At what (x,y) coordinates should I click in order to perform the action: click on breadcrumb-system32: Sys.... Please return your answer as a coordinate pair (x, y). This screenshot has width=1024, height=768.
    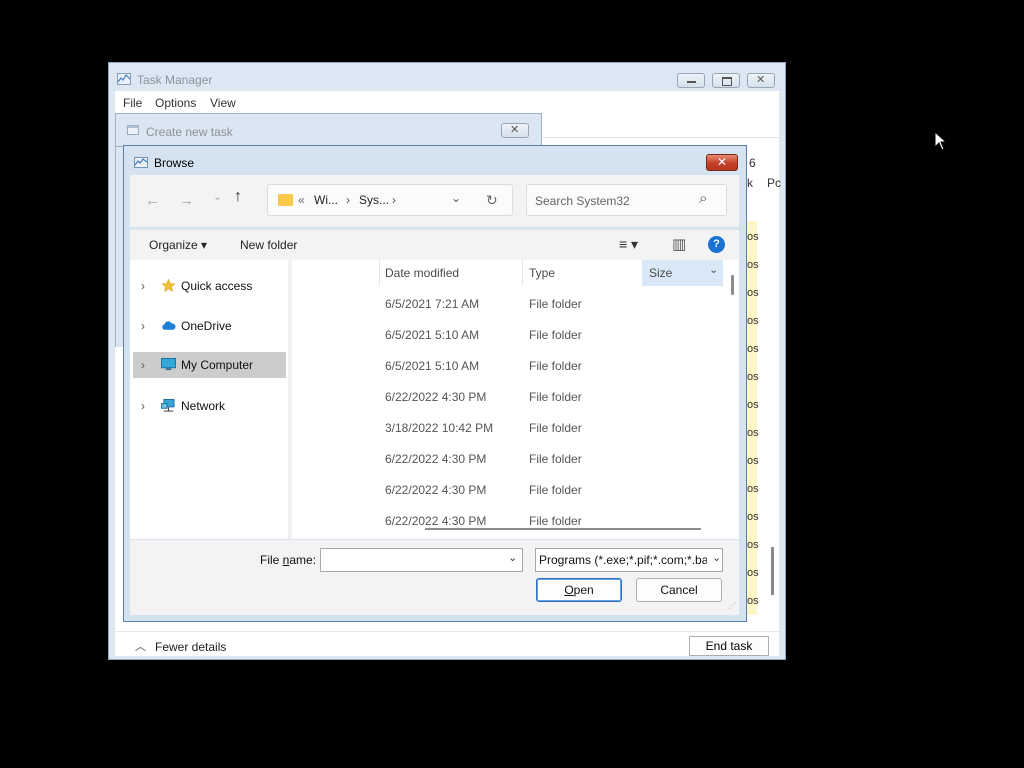
    Looking at the image, I should click on (374, 200).